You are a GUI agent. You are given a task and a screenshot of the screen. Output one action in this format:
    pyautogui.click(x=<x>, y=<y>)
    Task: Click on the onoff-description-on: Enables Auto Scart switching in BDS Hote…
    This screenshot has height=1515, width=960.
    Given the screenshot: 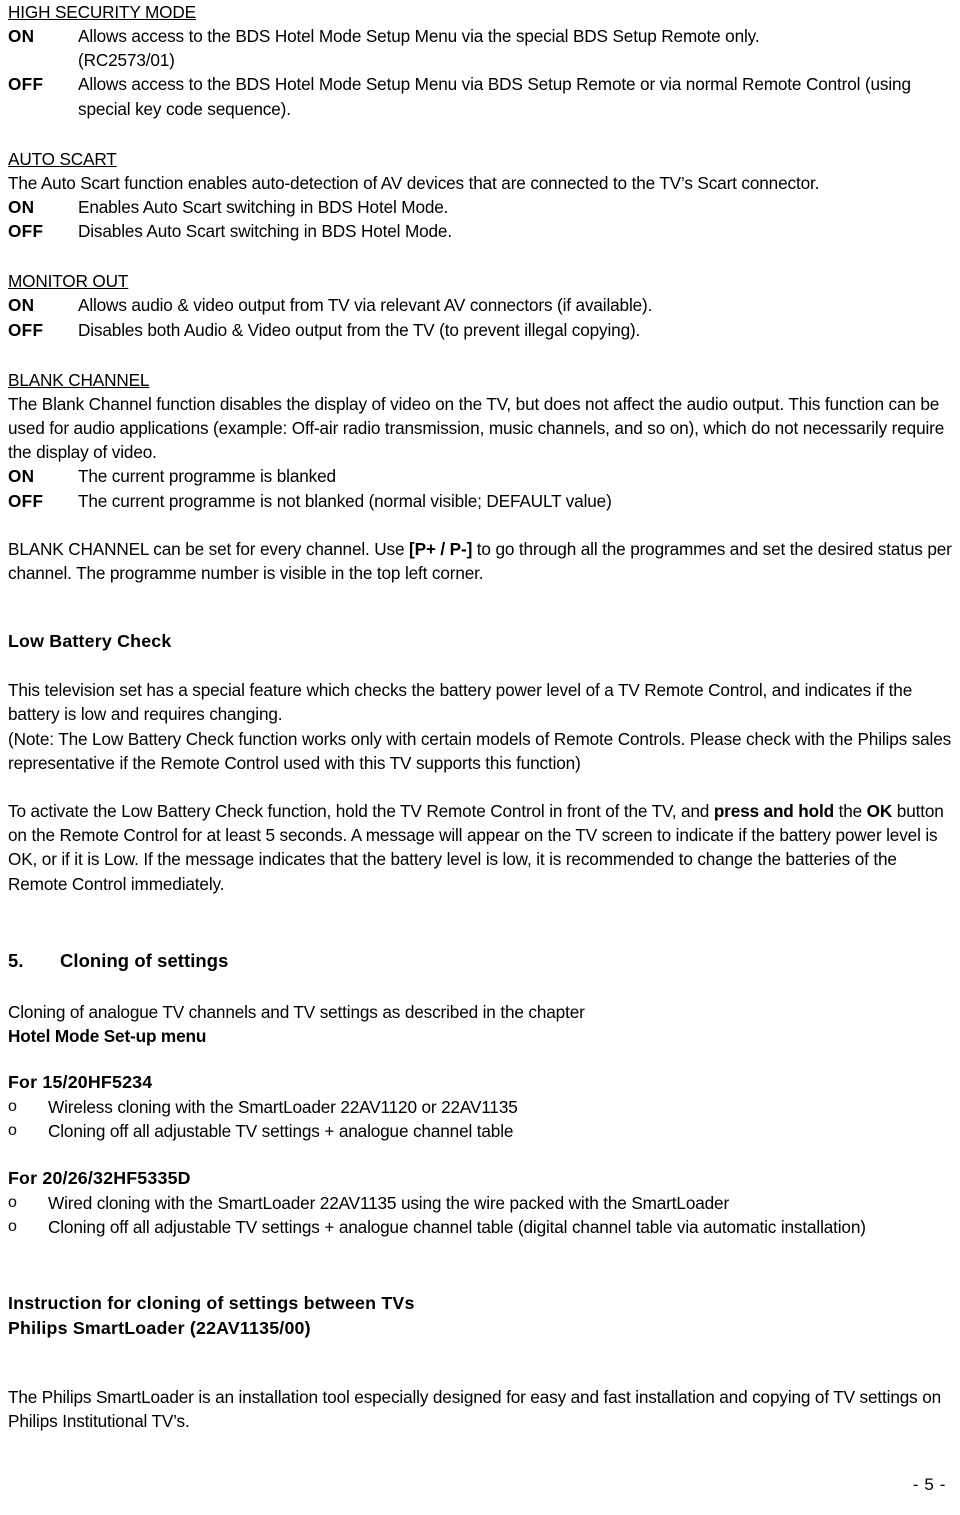 What is the action you would take?
    pyautogui.click(x=263, y=207)
    